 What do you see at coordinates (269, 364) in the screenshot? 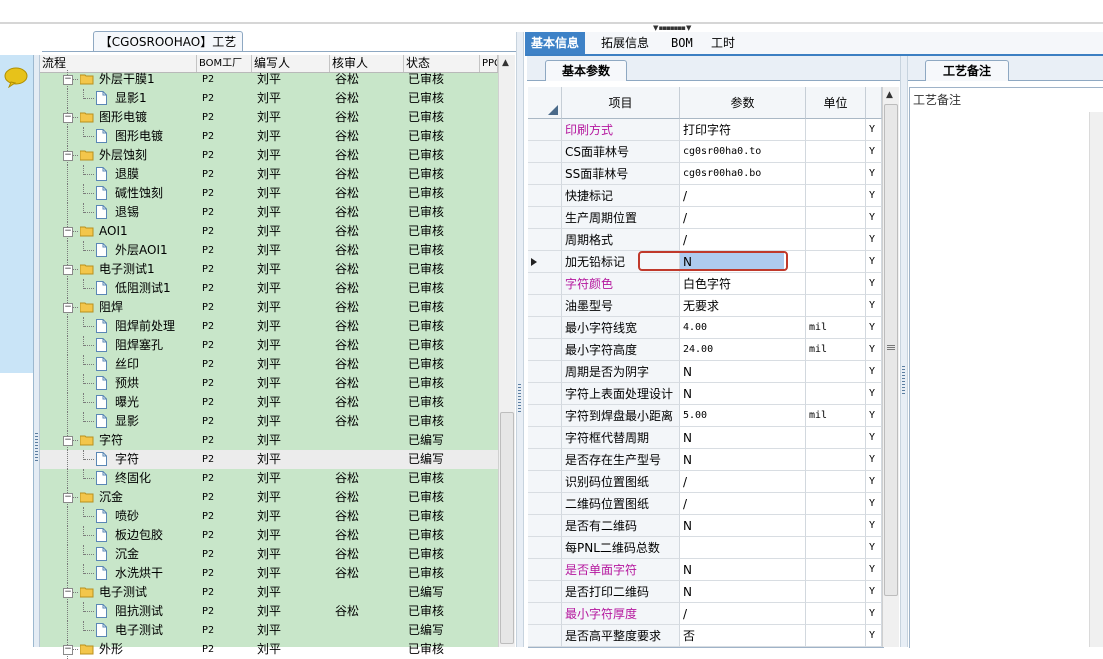
I see `tree-row: 丝印 P2 刘平 谷松 已审核` at bounding box center [269, 364].